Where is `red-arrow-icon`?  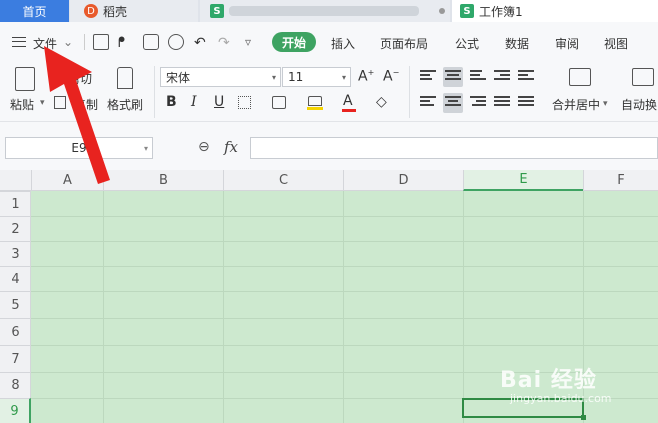 red-arrow-icon is located at coordinates (77, 115).